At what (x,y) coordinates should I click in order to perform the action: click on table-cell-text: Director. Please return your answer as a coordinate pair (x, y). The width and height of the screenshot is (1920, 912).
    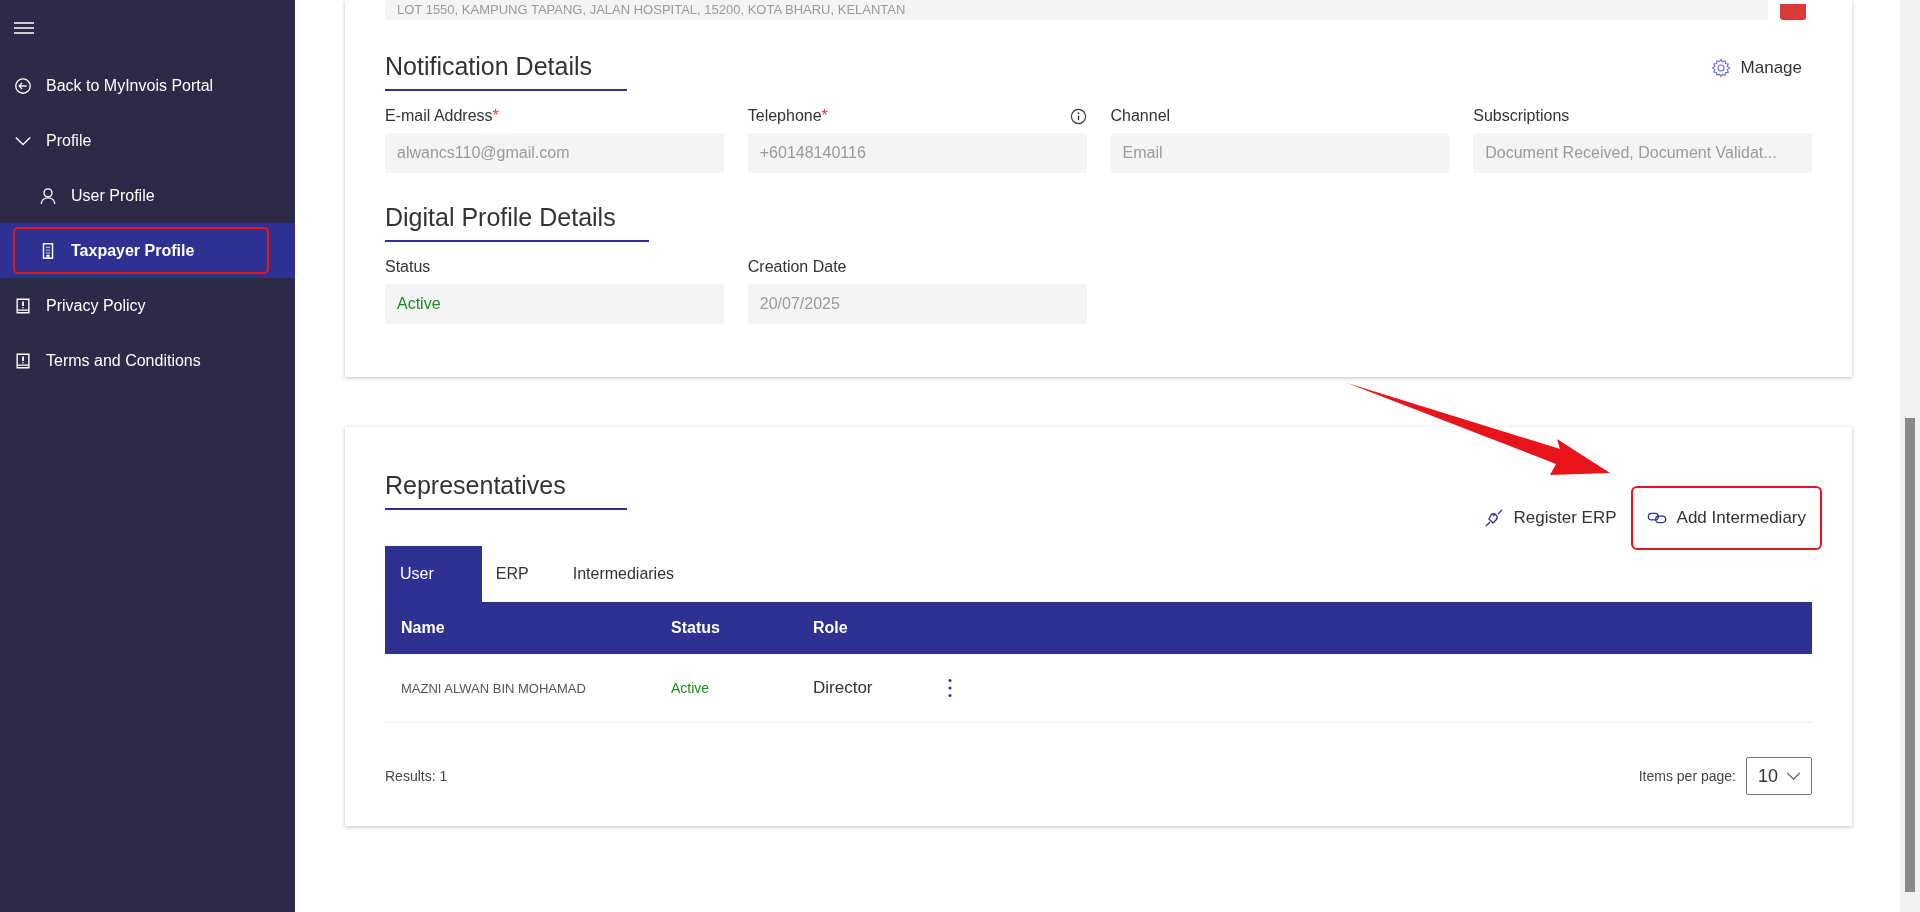
    Looking at the image, I should click on (843, 688).